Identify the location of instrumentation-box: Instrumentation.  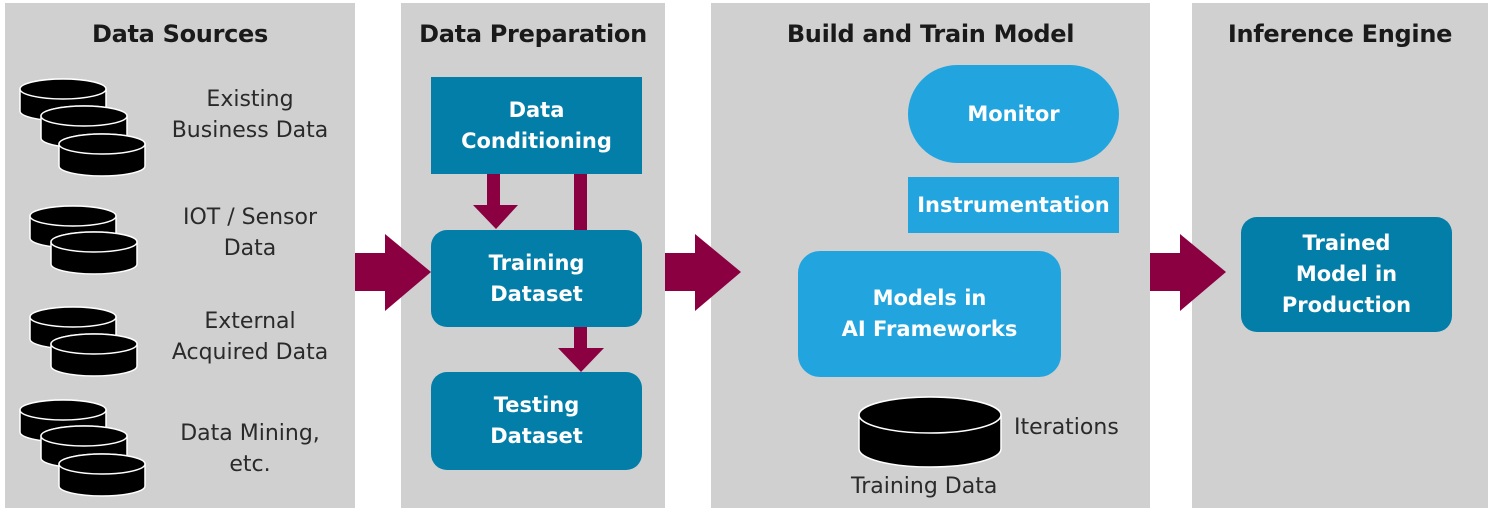
(1013, 205).